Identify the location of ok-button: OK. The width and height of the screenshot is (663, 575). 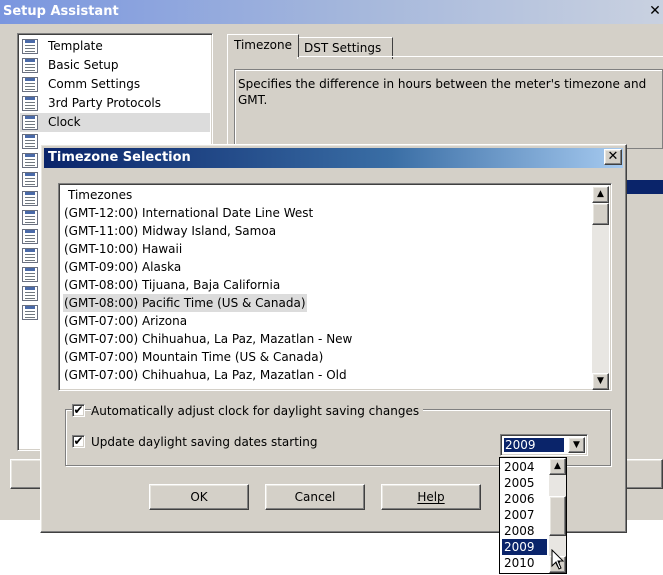
(199, 497).